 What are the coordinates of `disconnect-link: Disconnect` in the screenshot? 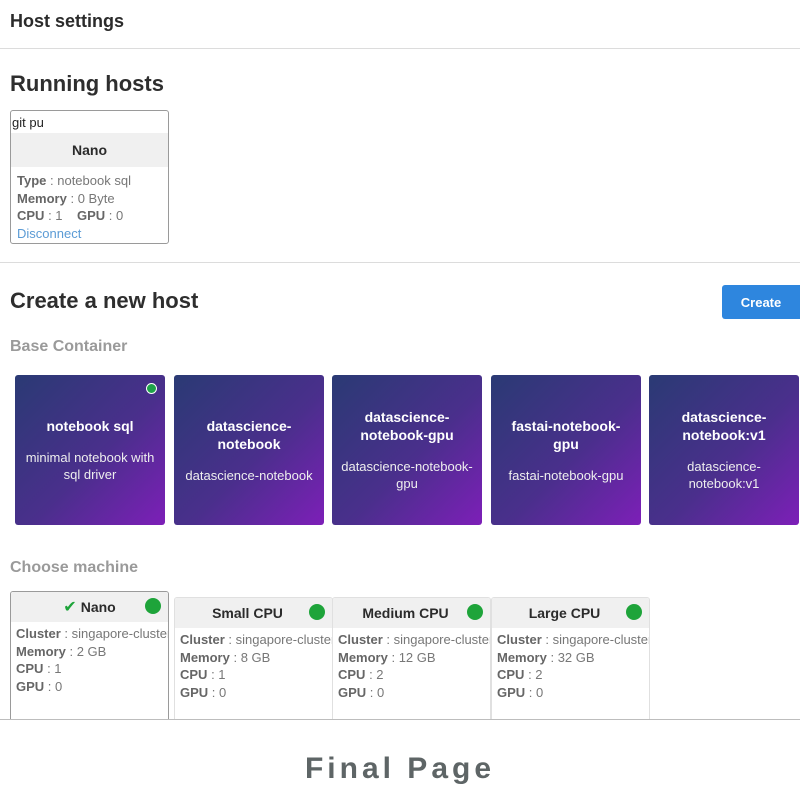 It's located at (74, 234).